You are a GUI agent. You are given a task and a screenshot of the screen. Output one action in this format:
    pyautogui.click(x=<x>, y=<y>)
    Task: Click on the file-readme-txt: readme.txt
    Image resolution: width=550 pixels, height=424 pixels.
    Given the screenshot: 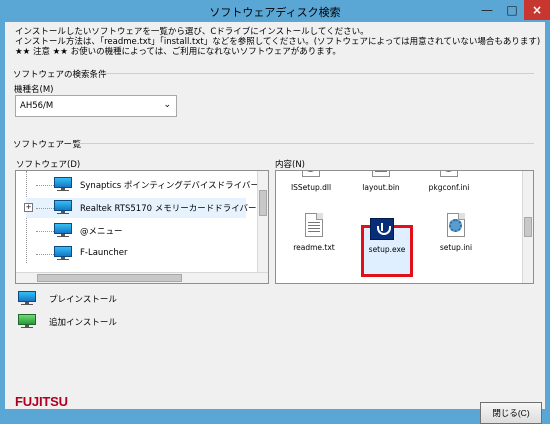 What is the action you would take?
    pyautogui.click(x=314, y=237)
    